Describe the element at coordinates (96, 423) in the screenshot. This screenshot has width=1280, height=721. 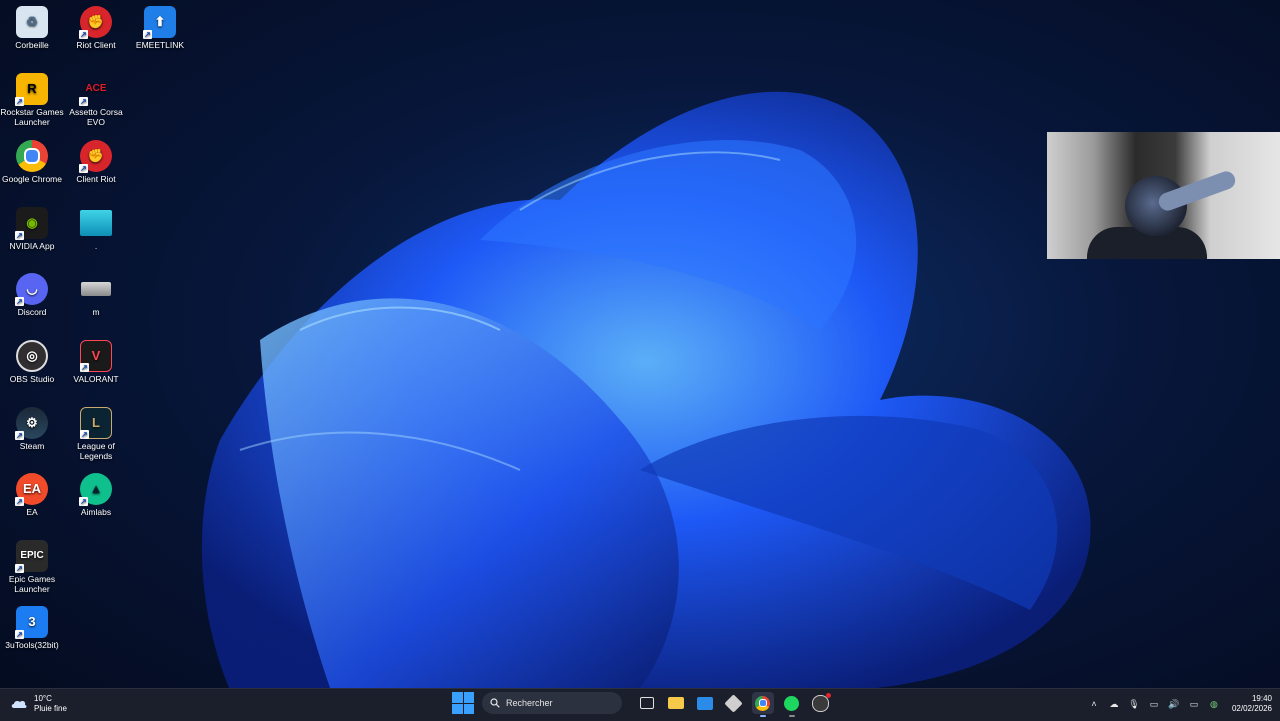
I see `league-icon: L ↗` at that location.